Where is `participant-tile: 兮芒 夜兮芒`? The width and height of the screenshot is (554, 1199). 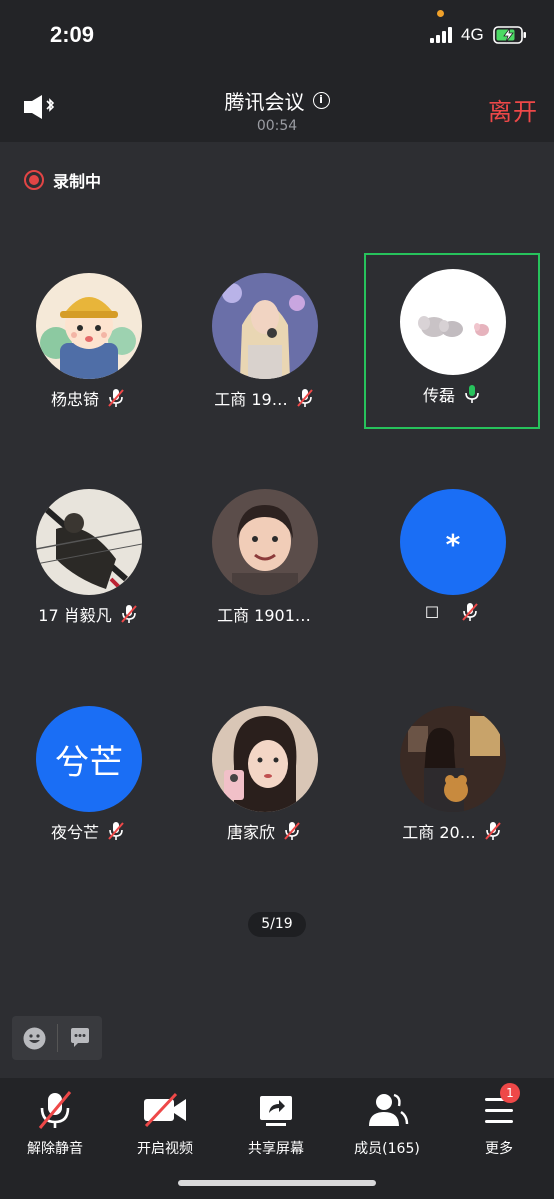
participant-tile: 兮芒 夜兮芒 is located at coordinates (88, 778).